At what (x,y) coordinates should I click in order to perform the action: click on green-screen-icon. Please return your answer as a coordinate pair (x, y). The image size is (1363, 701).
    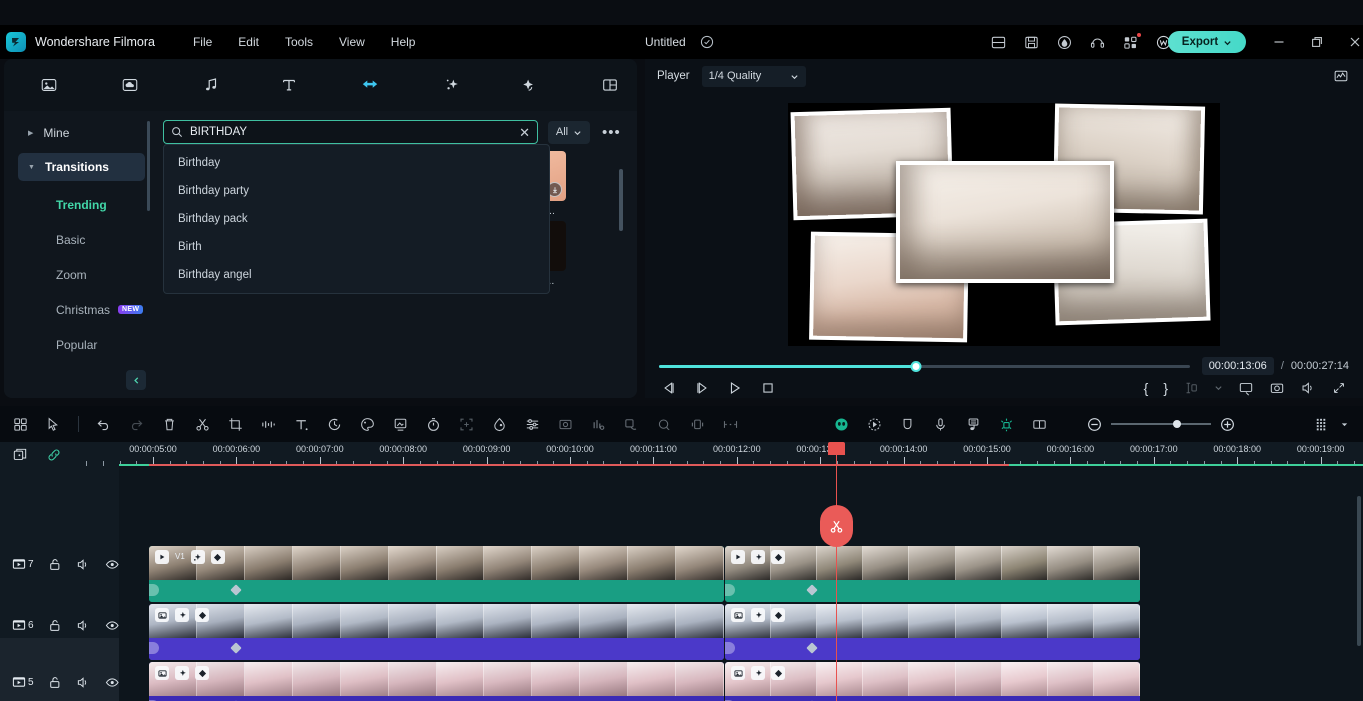
    Looking at the image, I should click on (400, 424).